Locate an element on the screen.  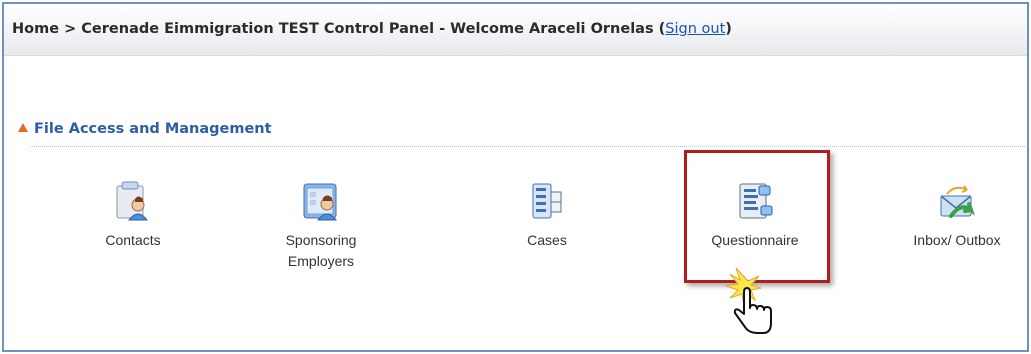
section-title-text: File Access and Management is located at coordinates (153, 129).